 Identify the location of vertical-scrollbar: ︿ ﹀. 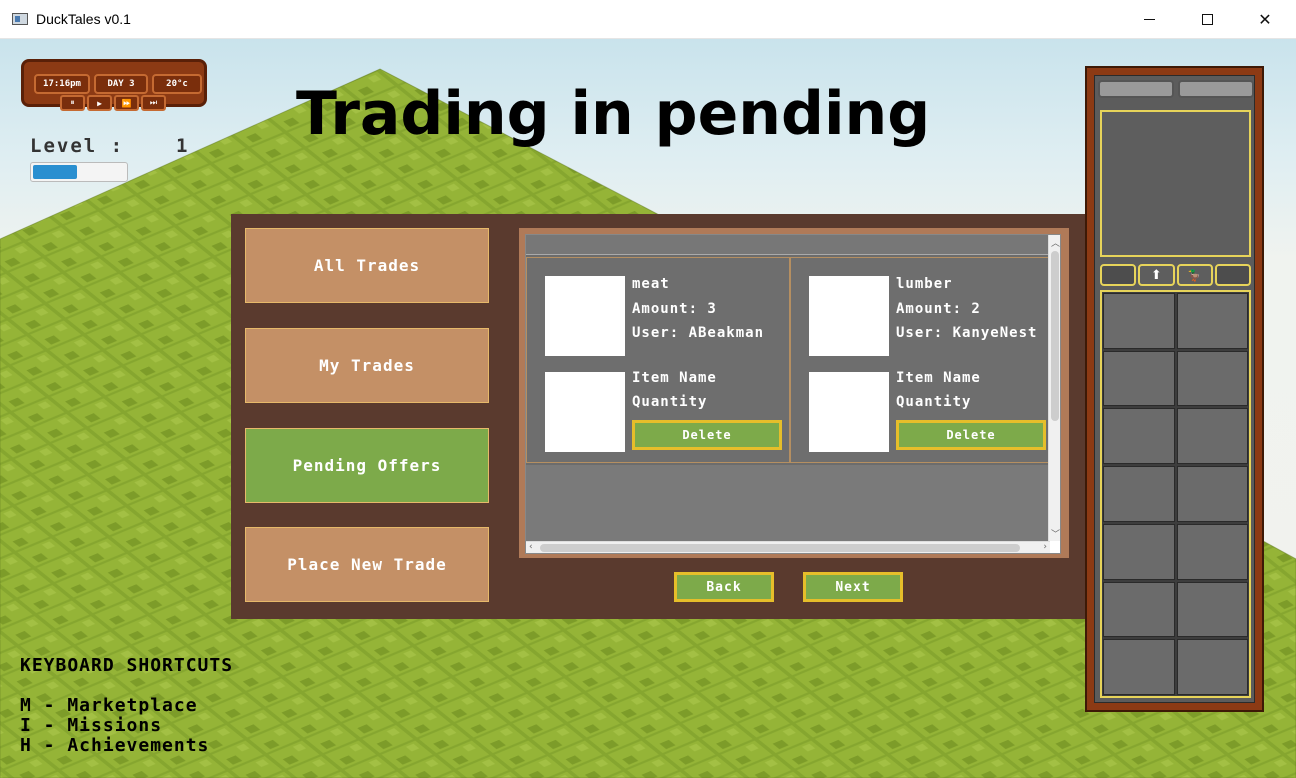
(1054, 388).